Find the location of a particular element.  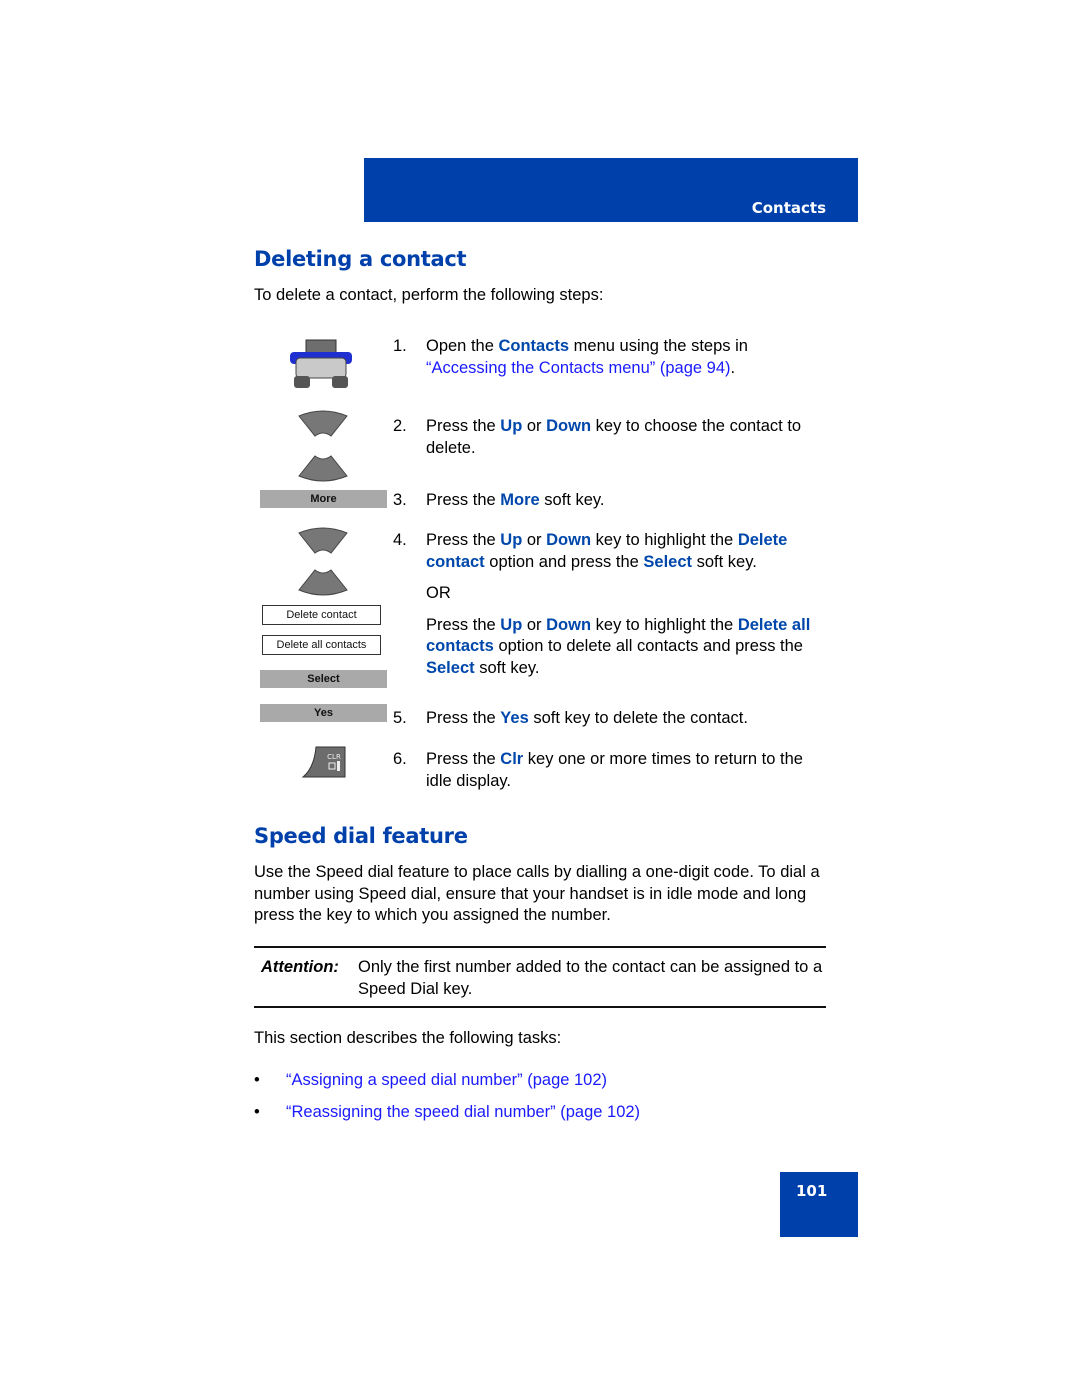

page-number: 101 is located at coordinates (812, 1191).